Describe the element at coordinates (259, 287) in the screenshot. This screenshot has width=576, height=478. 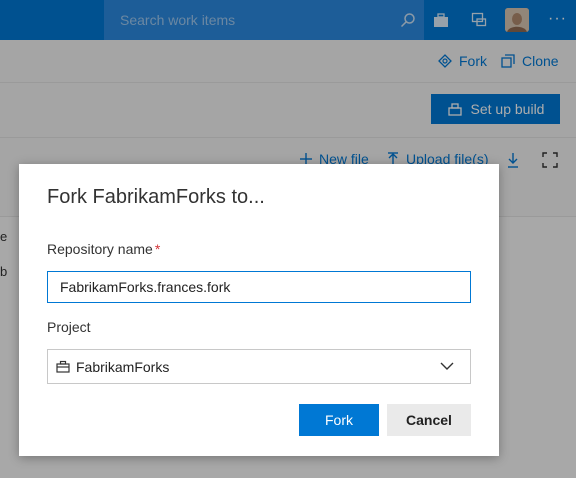
I see `repository-name-input` at that location.